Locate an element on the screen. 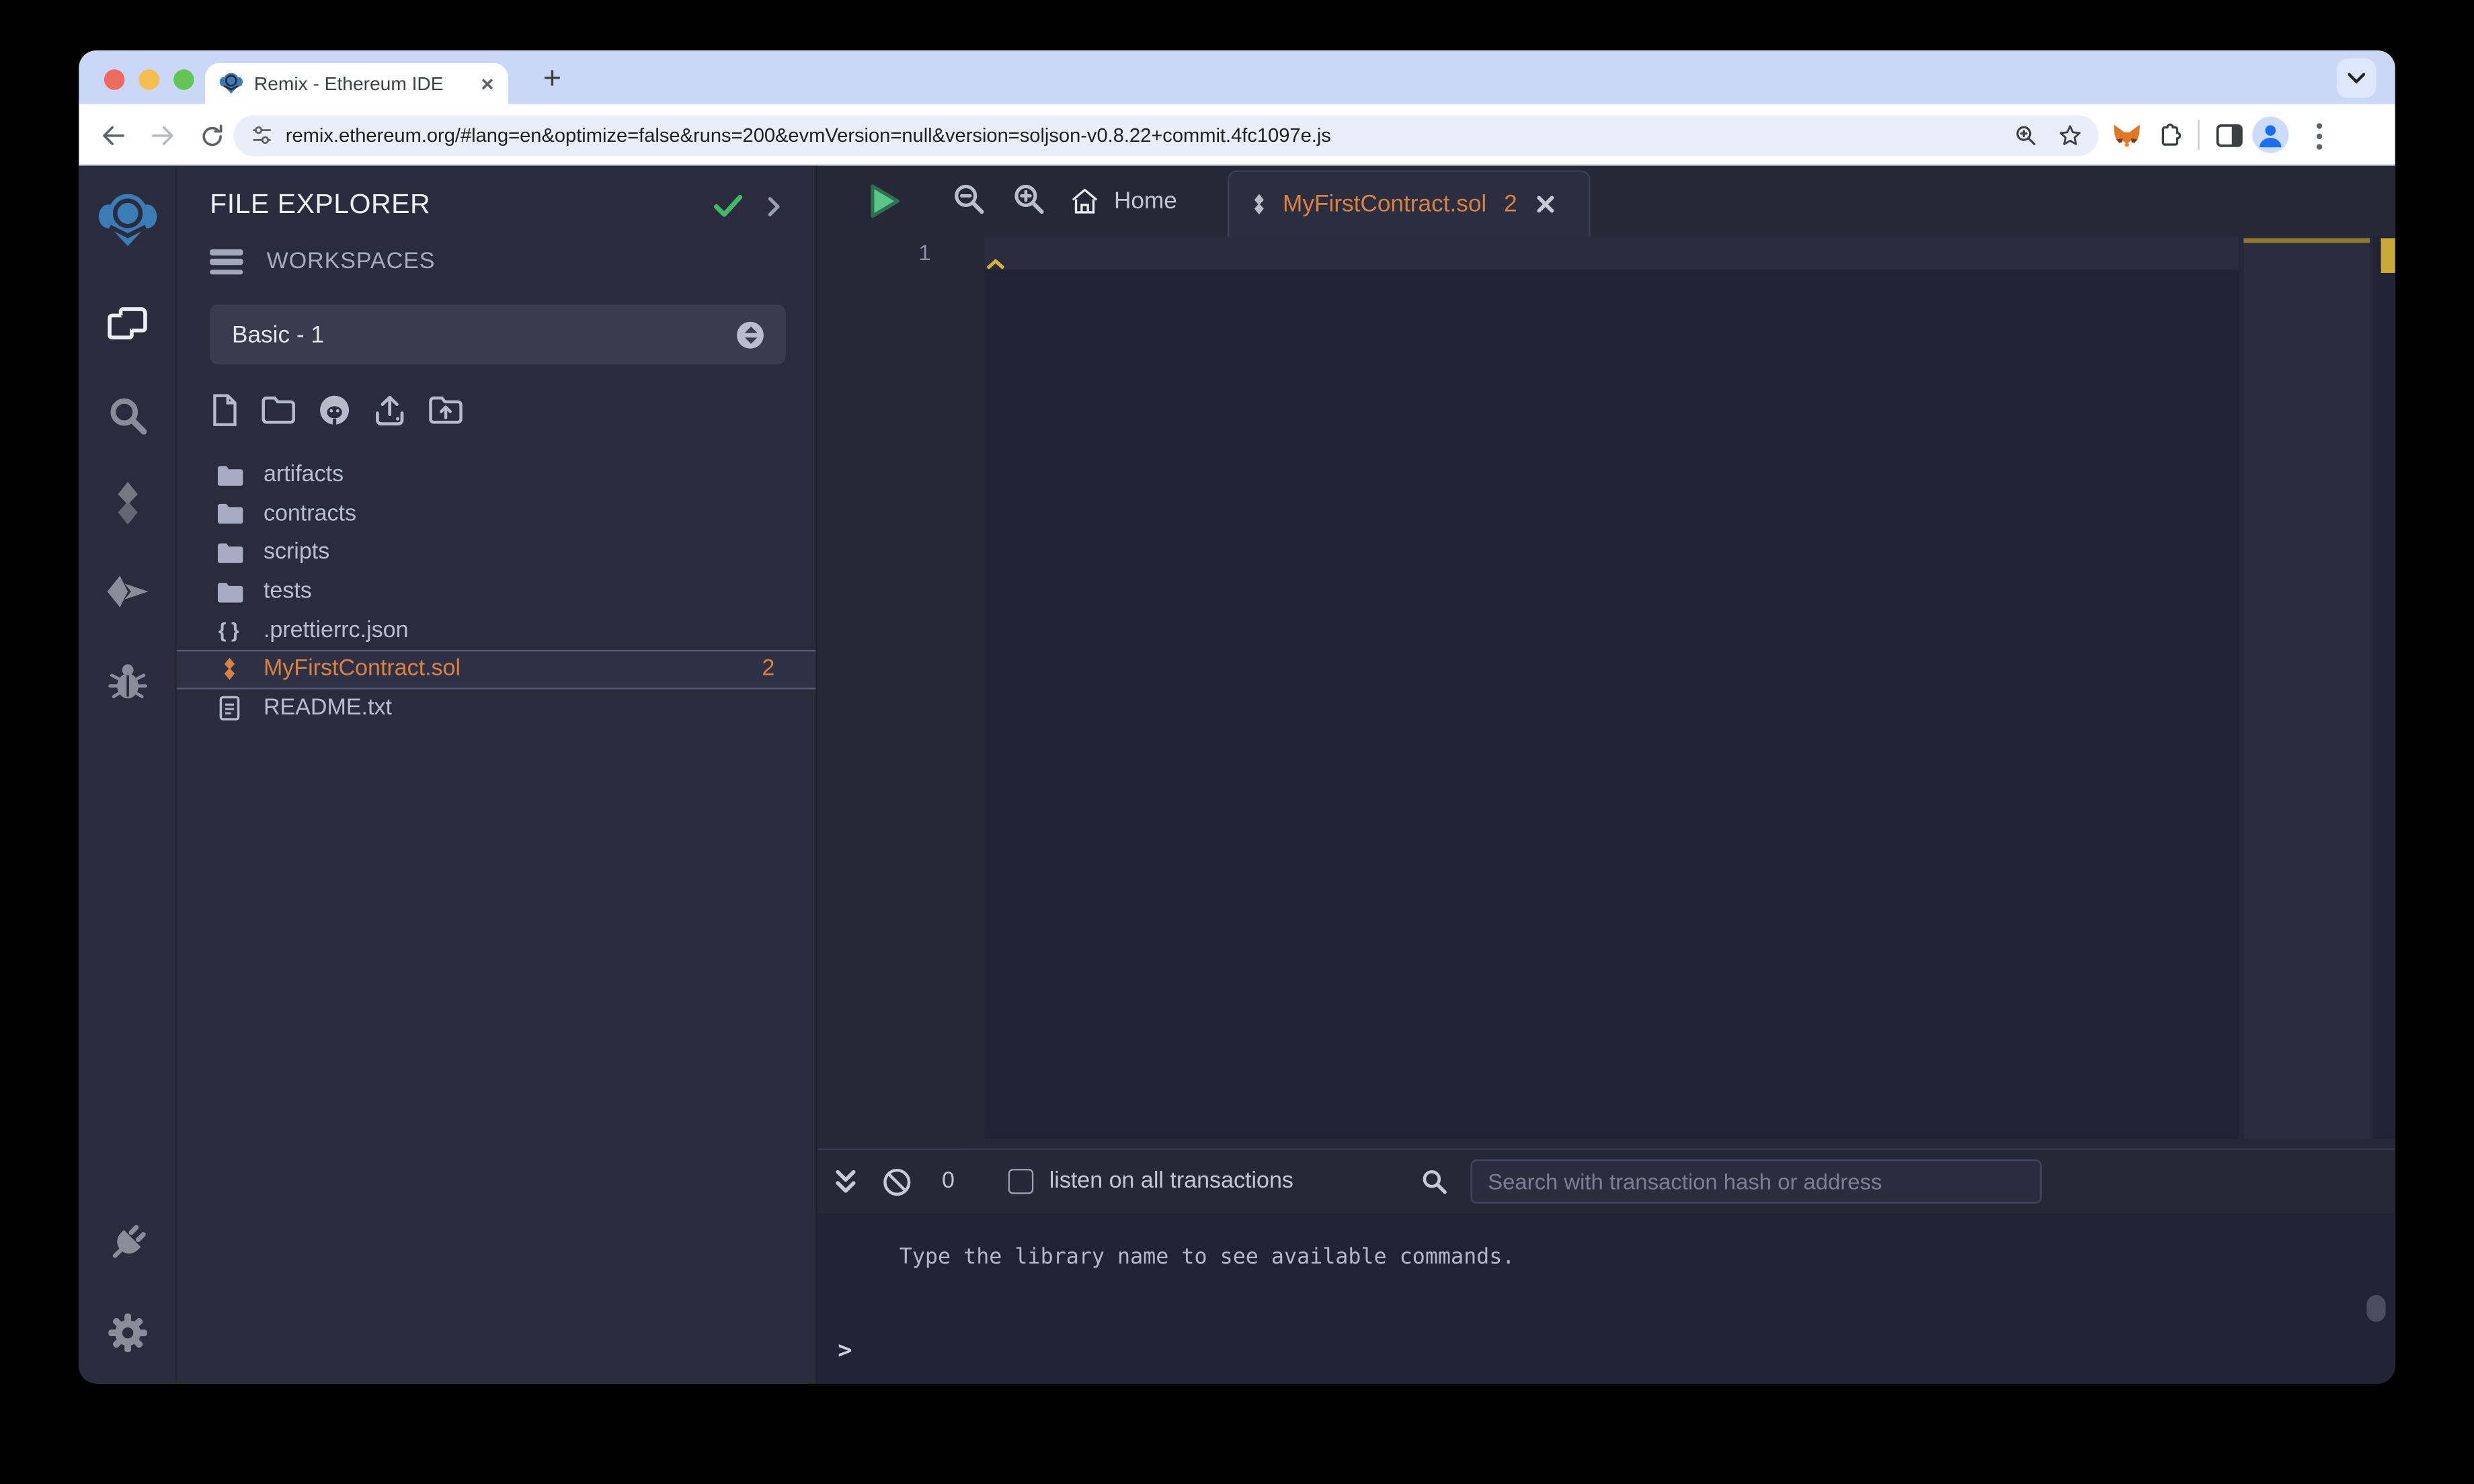  panel-title: FILE EXPLORER is located at coordinates (320, 204).